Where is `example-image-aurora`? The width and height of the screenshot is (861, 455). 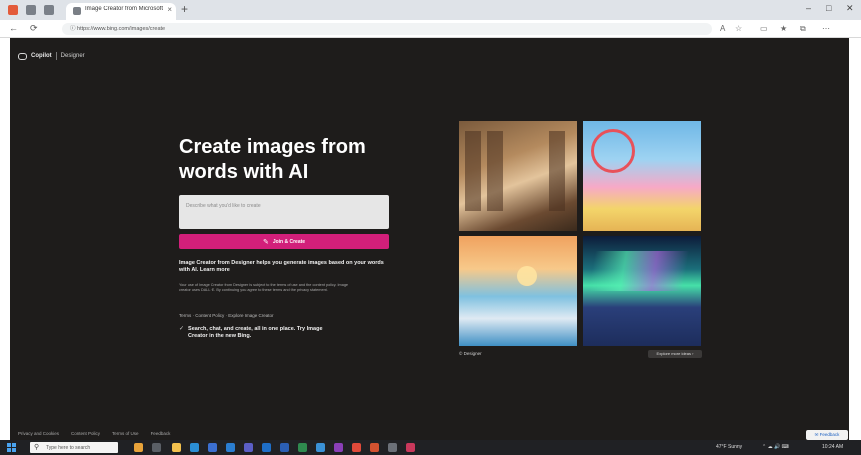
example-image-aurora is located at coordinates (642, 291).